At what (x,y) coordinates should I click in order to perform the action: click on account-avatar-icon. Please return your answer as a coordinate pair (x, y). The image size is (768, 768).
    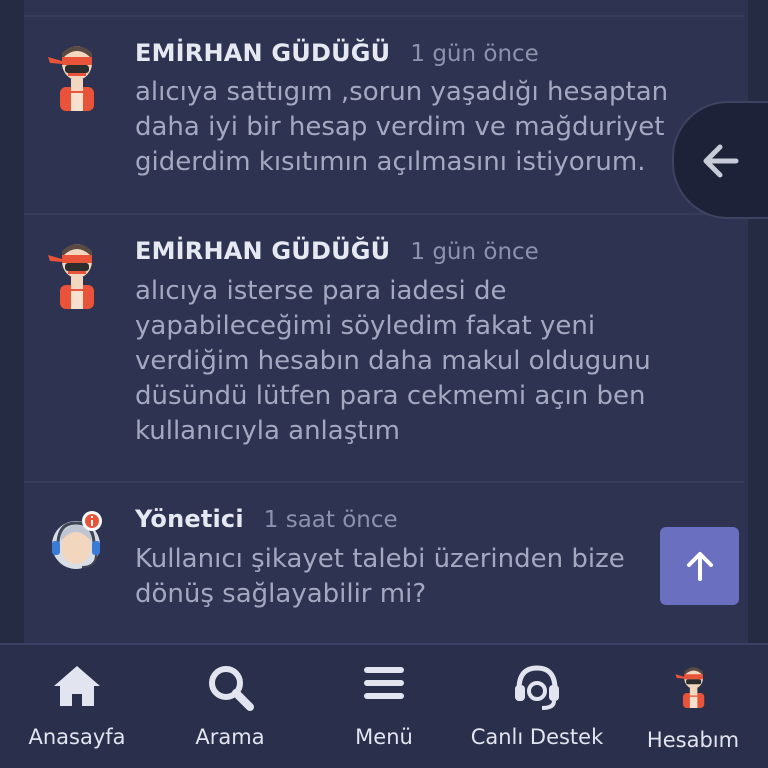
    Looking at the image, I should click on (690, 687).